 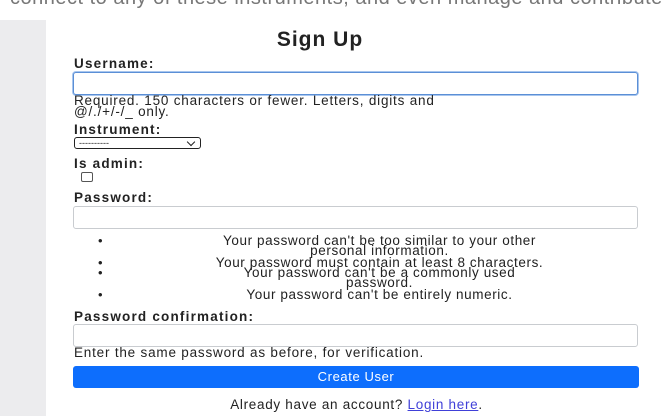 What do you see at coordinates (319, 404) in the screenshot?
I see `login-prompt-text: Already have an account?` at bounding box center [319, 404].